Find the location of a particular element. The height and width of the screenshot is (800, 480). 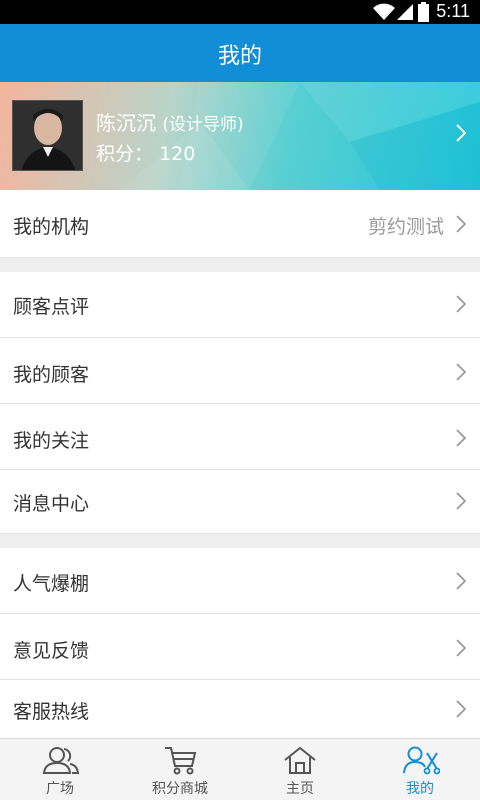

tab-label: 主页 is located at coordinates (300, 789).